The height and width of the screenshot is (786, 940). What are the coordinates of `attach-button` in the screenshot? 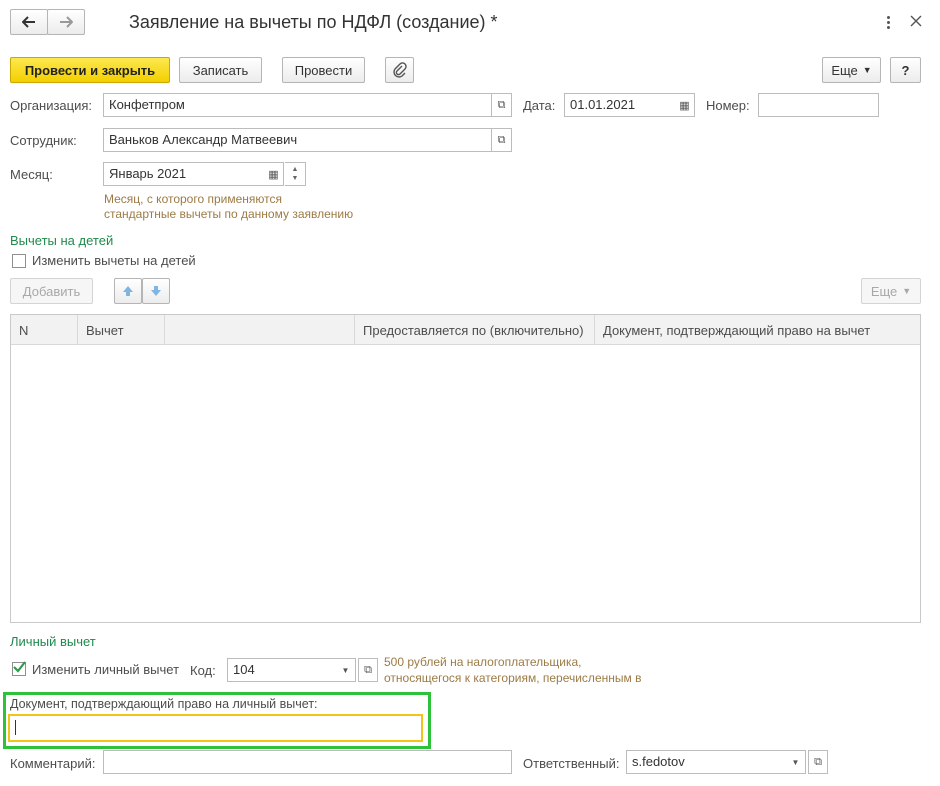 It's located at (399, 70).